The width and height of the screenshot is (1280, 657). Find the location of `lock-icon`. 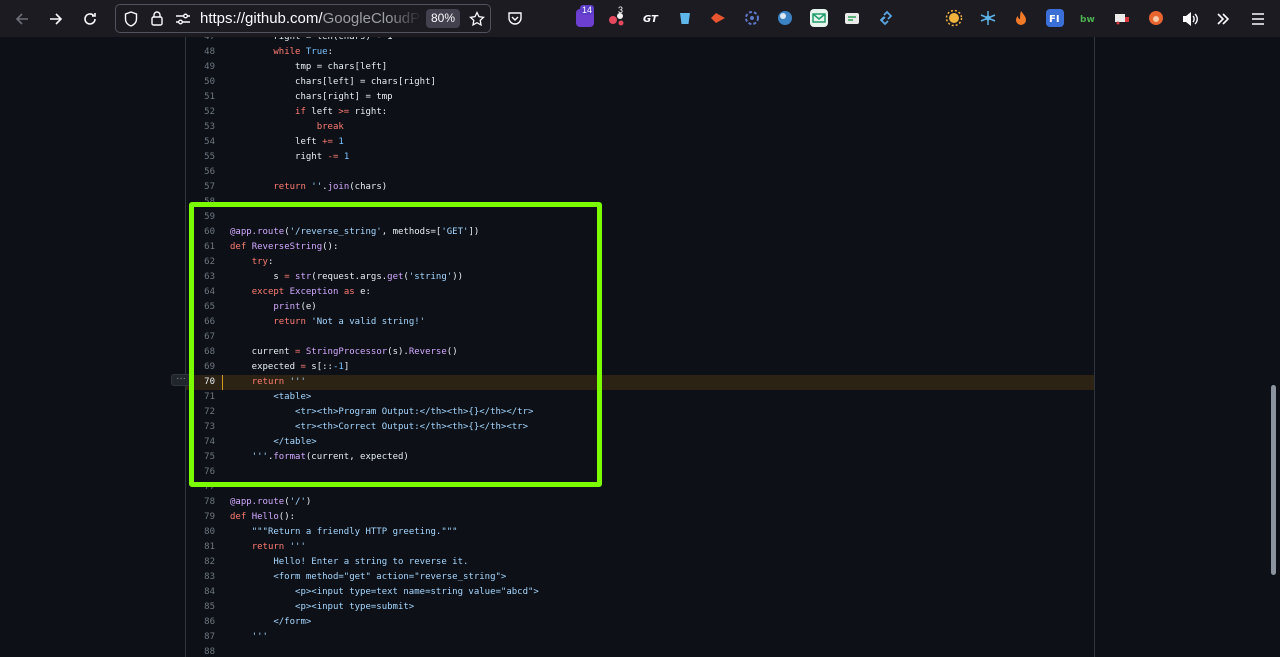

lock-icon is located at coordinates (157, 18).